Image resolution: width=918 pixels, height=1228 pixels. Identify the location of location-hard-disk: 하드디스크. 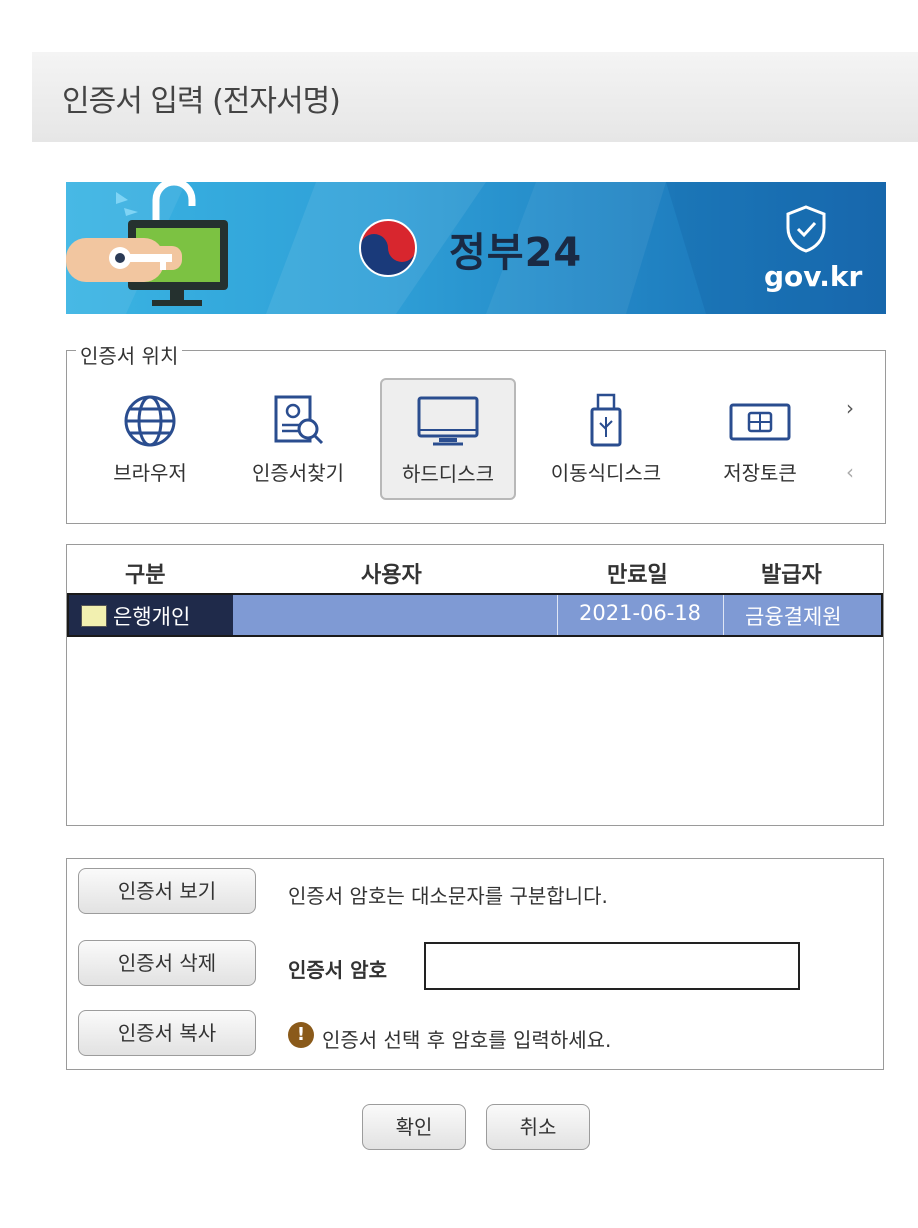
(448, 439).